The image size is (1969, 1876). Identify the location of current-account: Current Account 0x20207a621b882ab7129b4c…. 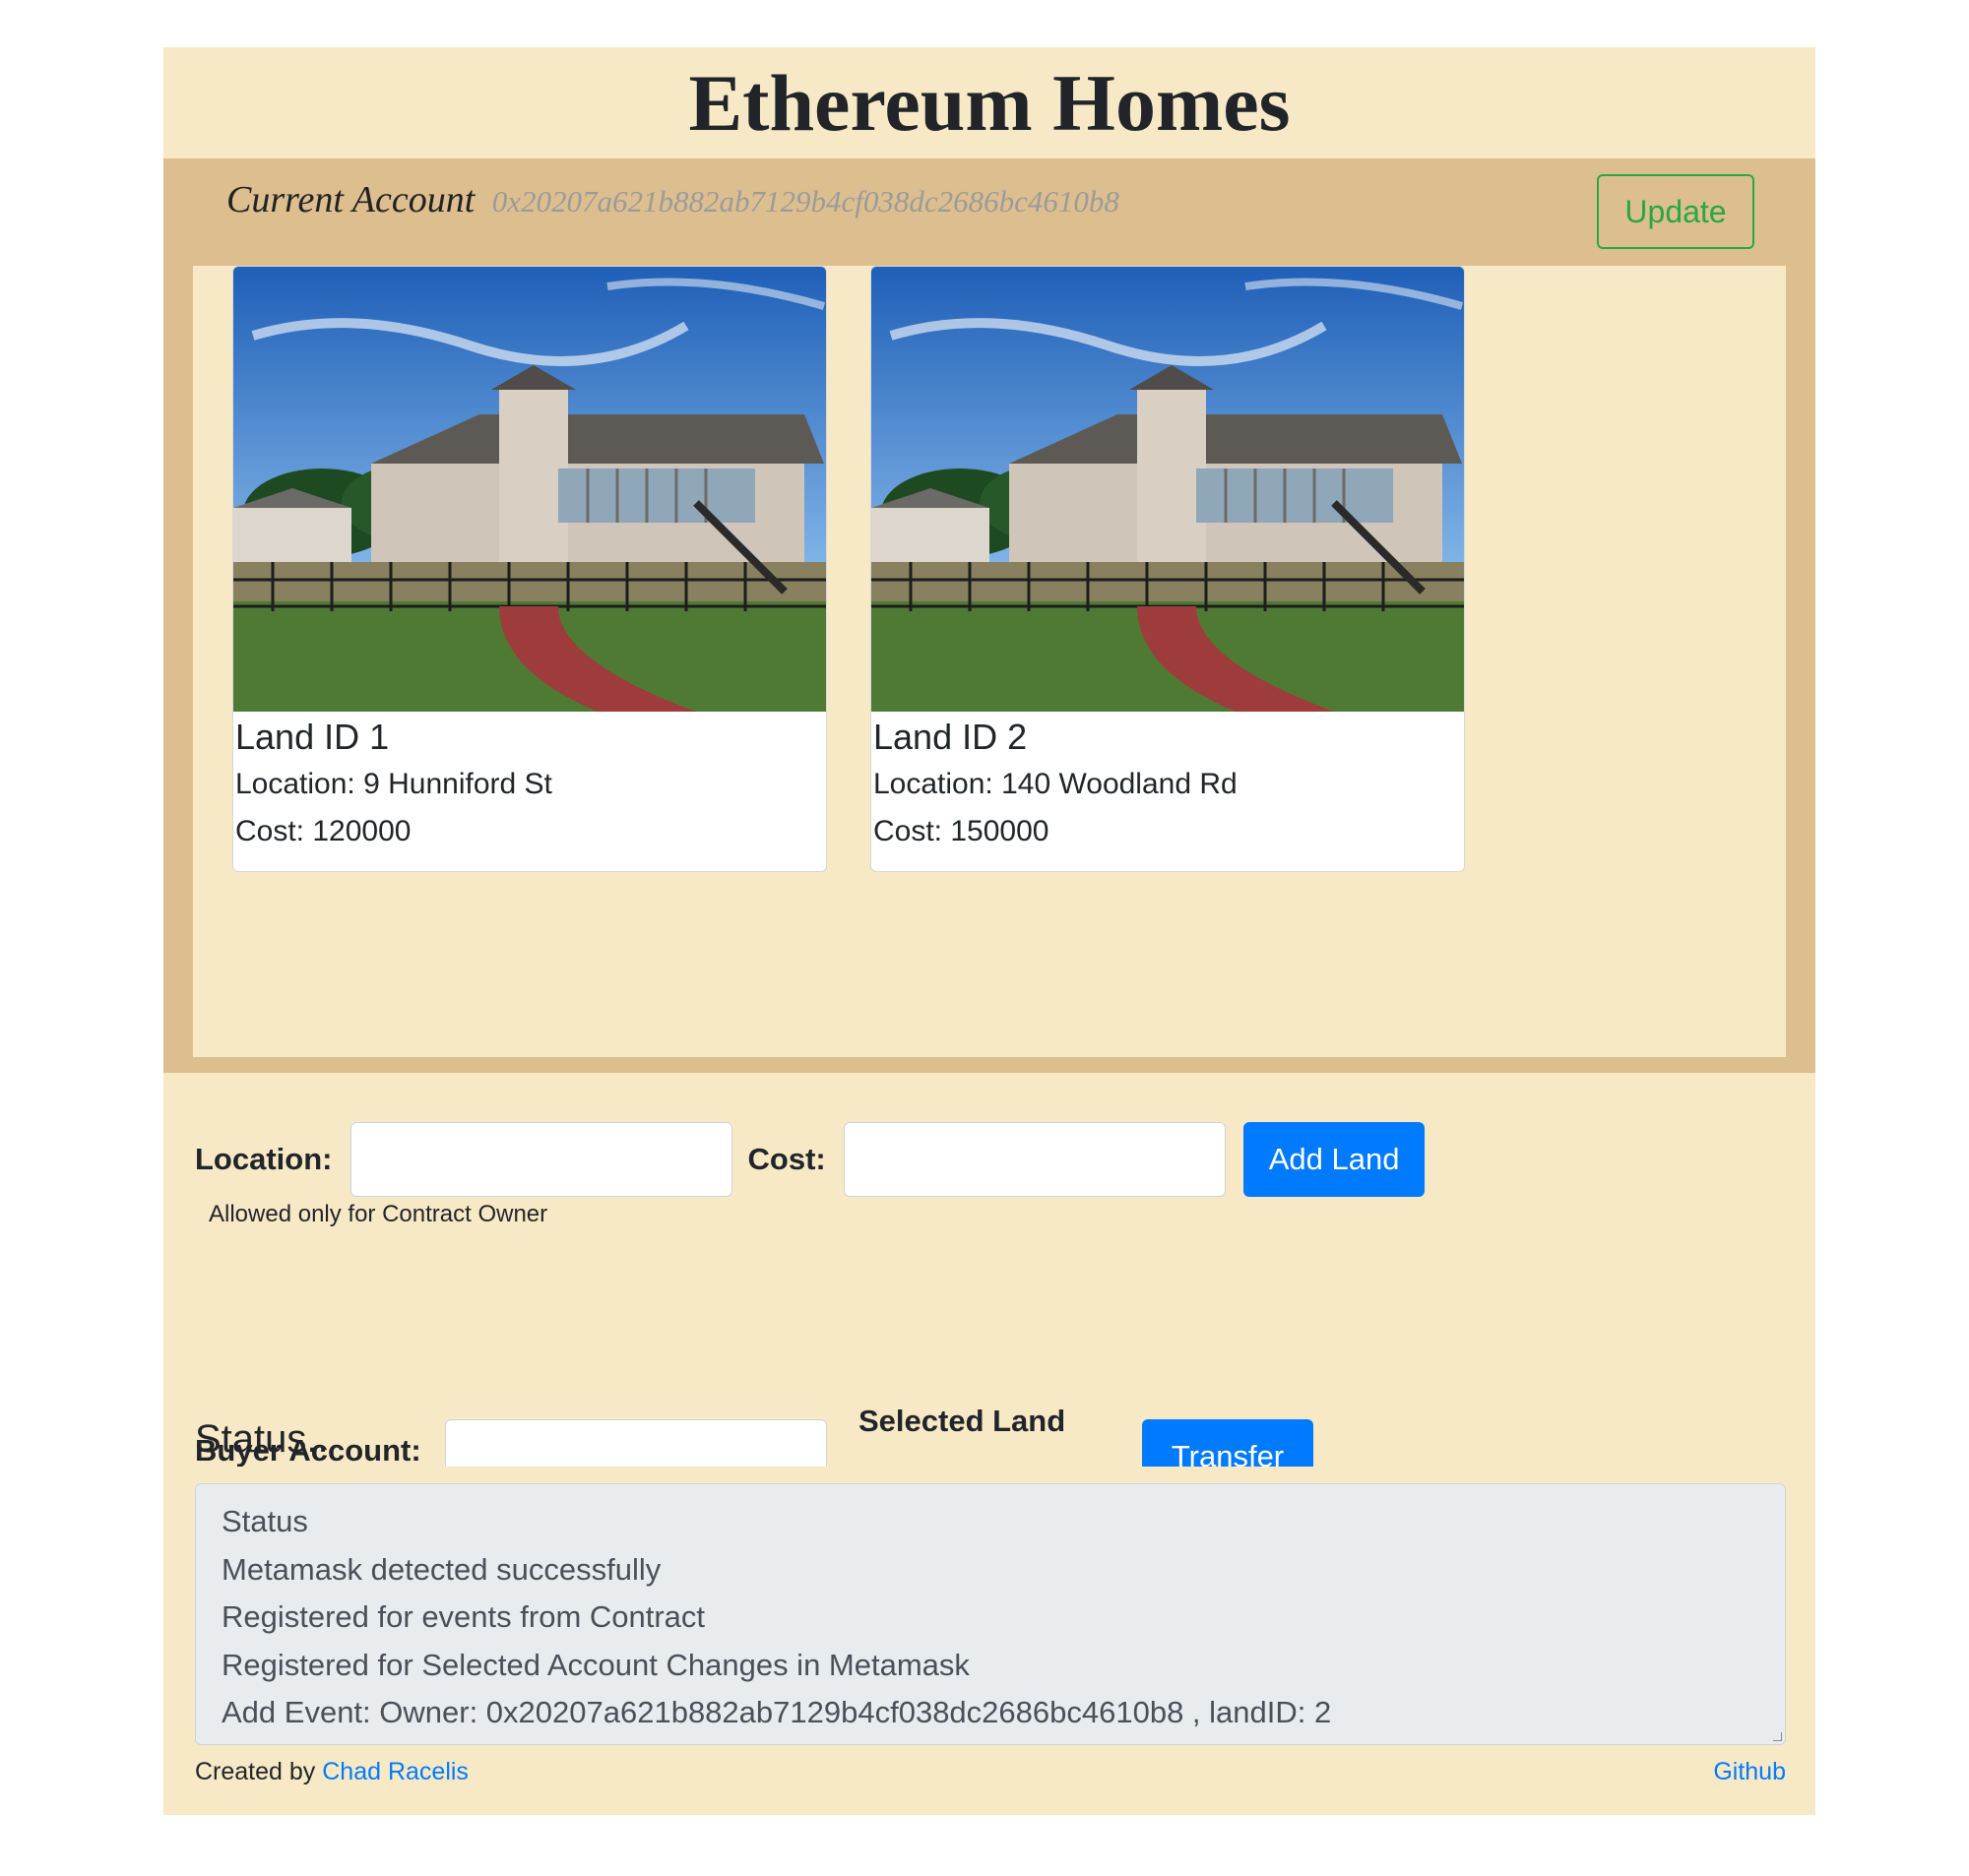
(672, 199).